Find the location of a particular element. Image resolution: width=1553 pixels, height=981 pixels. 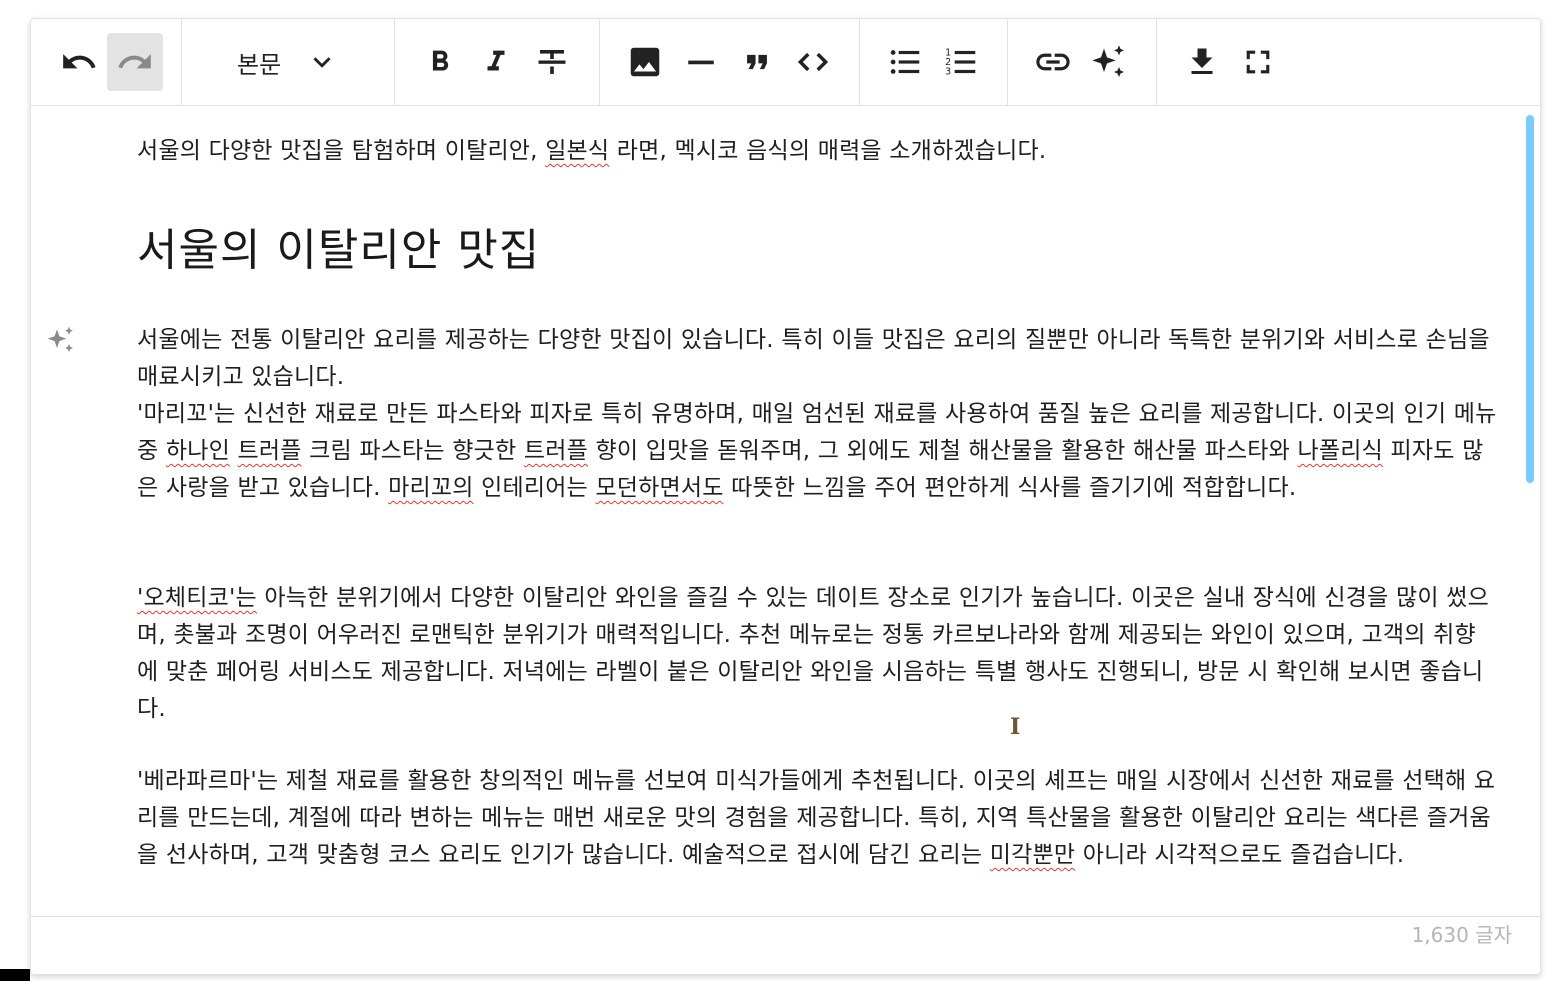

link-button is located at coordinates (1053, 62).